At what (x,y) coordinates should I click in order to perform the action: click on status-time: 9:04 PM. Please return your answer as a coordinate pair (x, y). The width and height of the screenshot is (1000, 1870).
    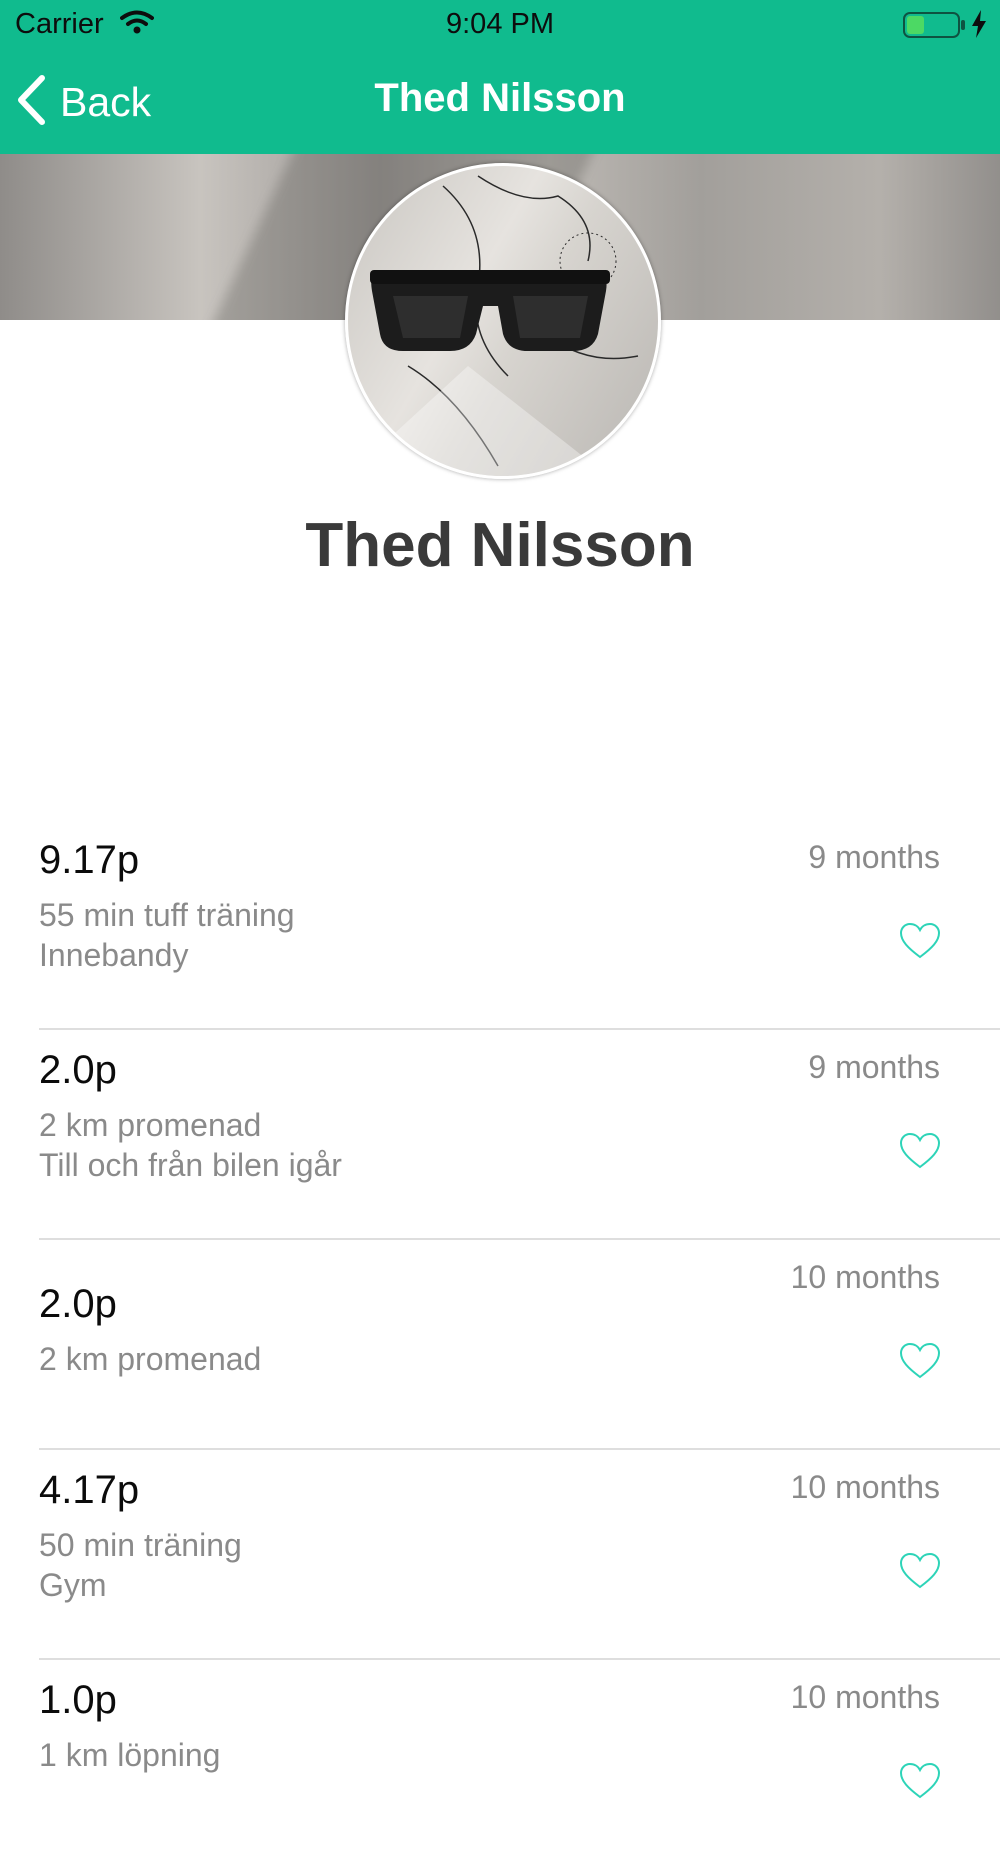
    Looking at the image, I should click on (500, 24).